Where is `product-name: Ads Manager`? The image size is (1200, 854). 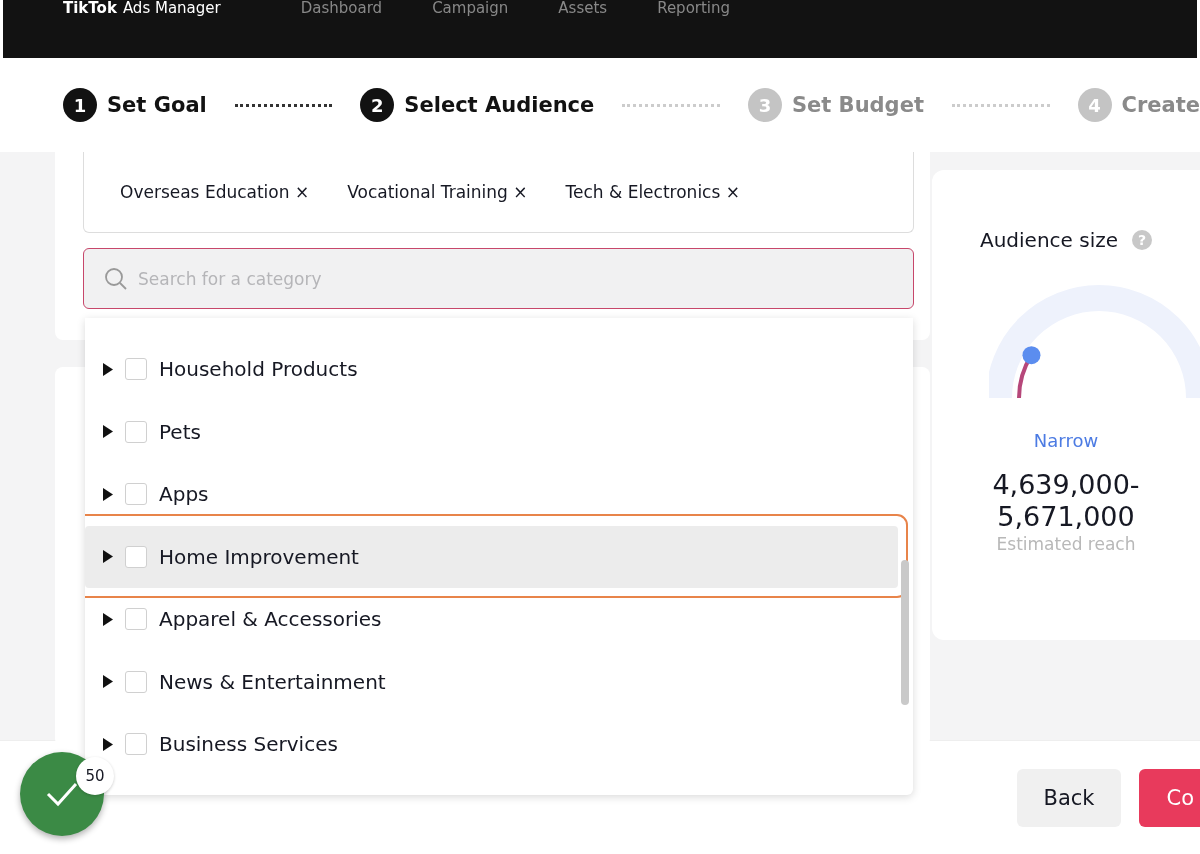
product-name: Ads Manager is located at coordinates (171, 8).